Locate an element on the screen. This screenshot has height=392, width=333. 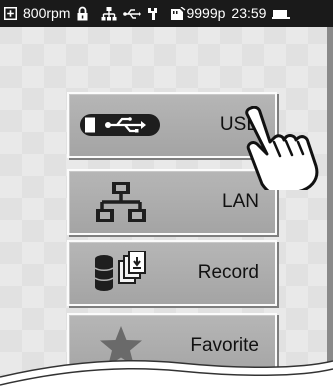
spin-speed: 800rpm is located at coordinates (47, 13).